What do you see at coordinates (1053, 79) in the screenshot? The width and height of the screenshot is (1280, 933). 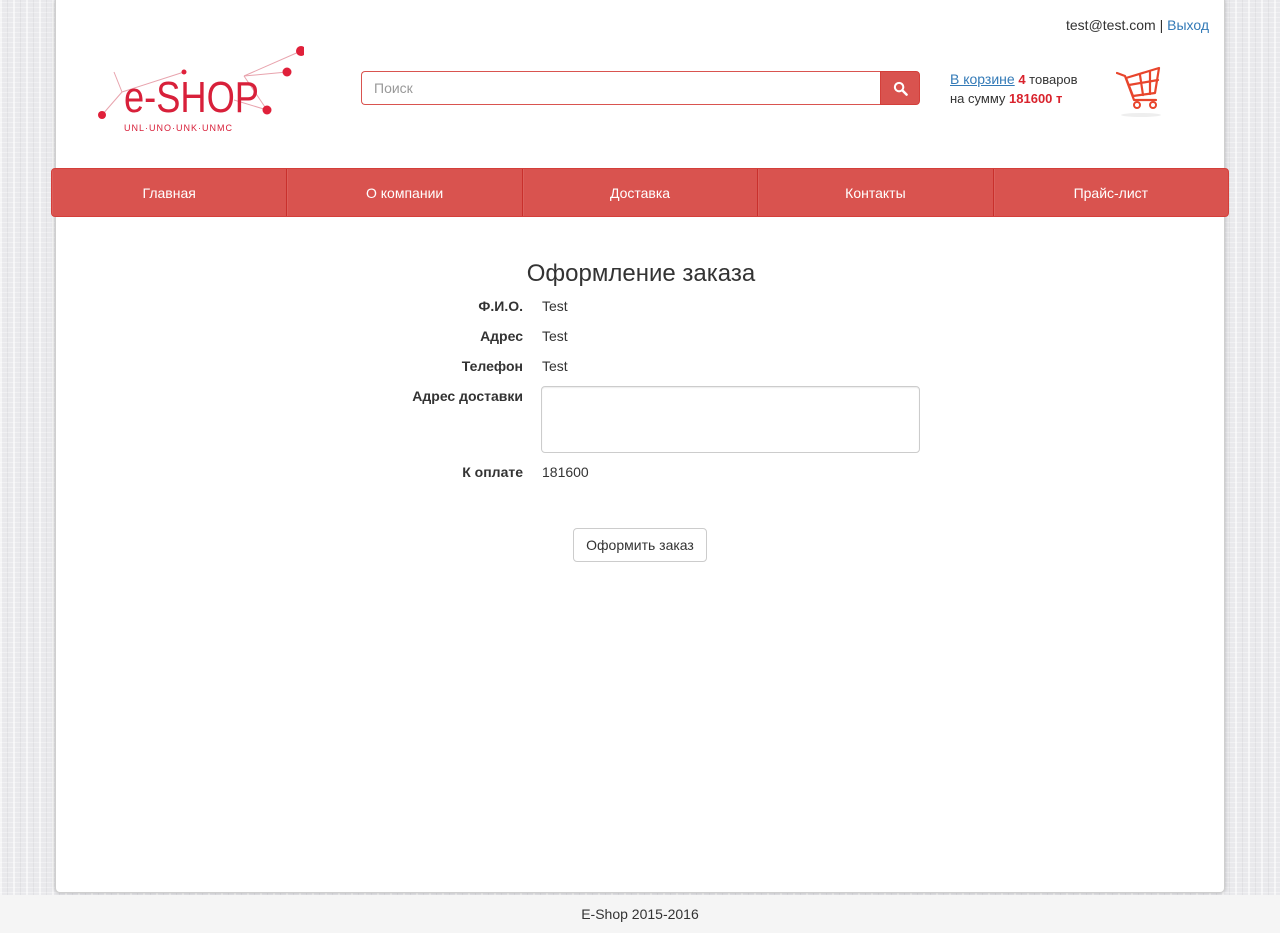 I see `cart-items-word: товаров` at bounding box center [1053, 79].